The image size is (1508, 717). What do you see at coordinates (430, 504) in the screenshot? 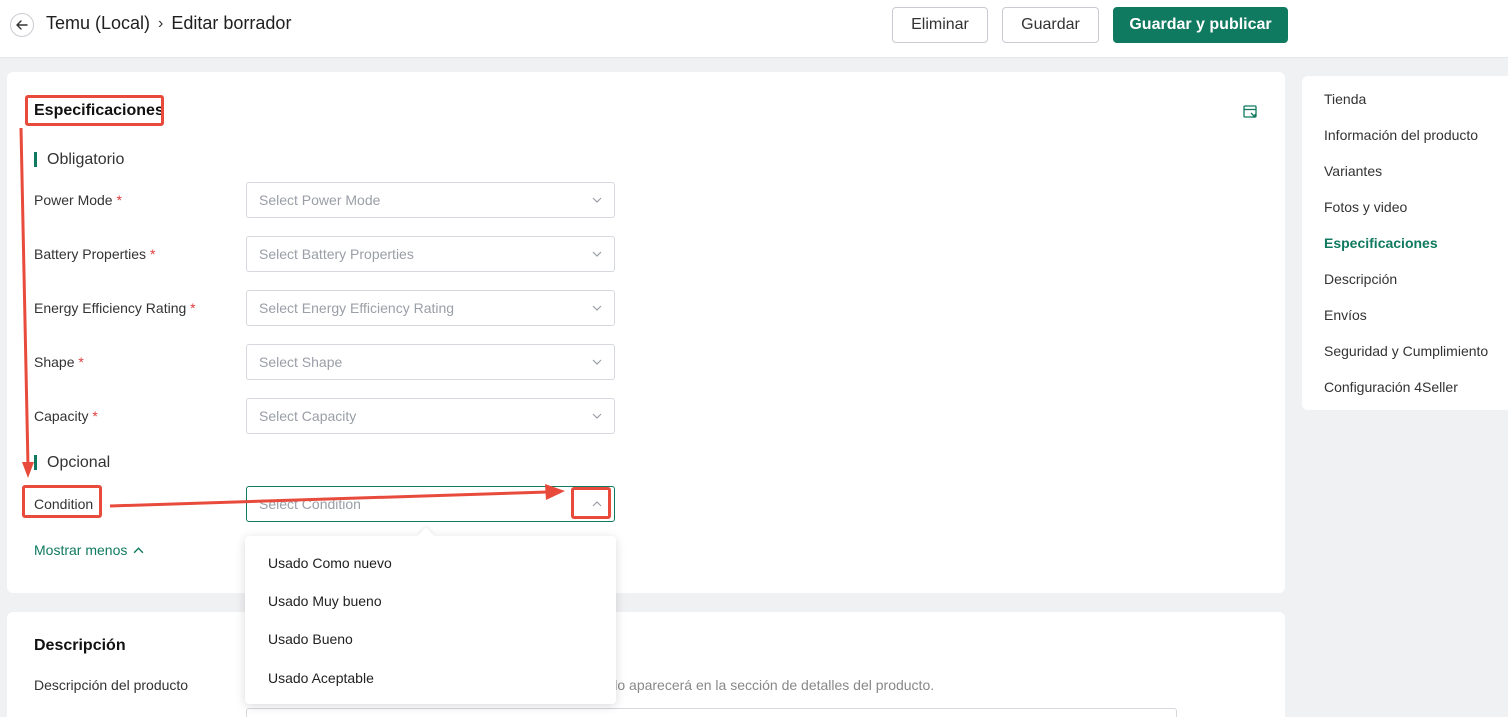
I see `condition-select: Select Condition` at bounding box center [430, 504].